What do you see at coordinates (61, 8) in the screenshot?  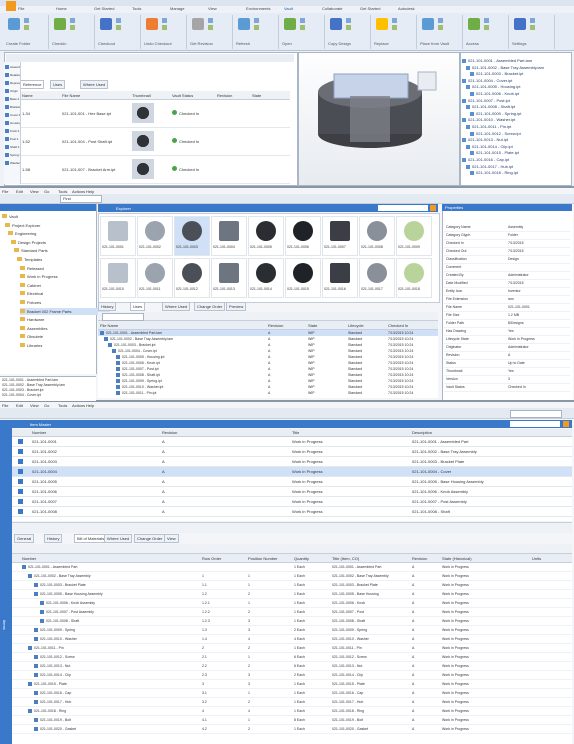 I see `ribbon-tab: Home` at bounding box center [61, 8].